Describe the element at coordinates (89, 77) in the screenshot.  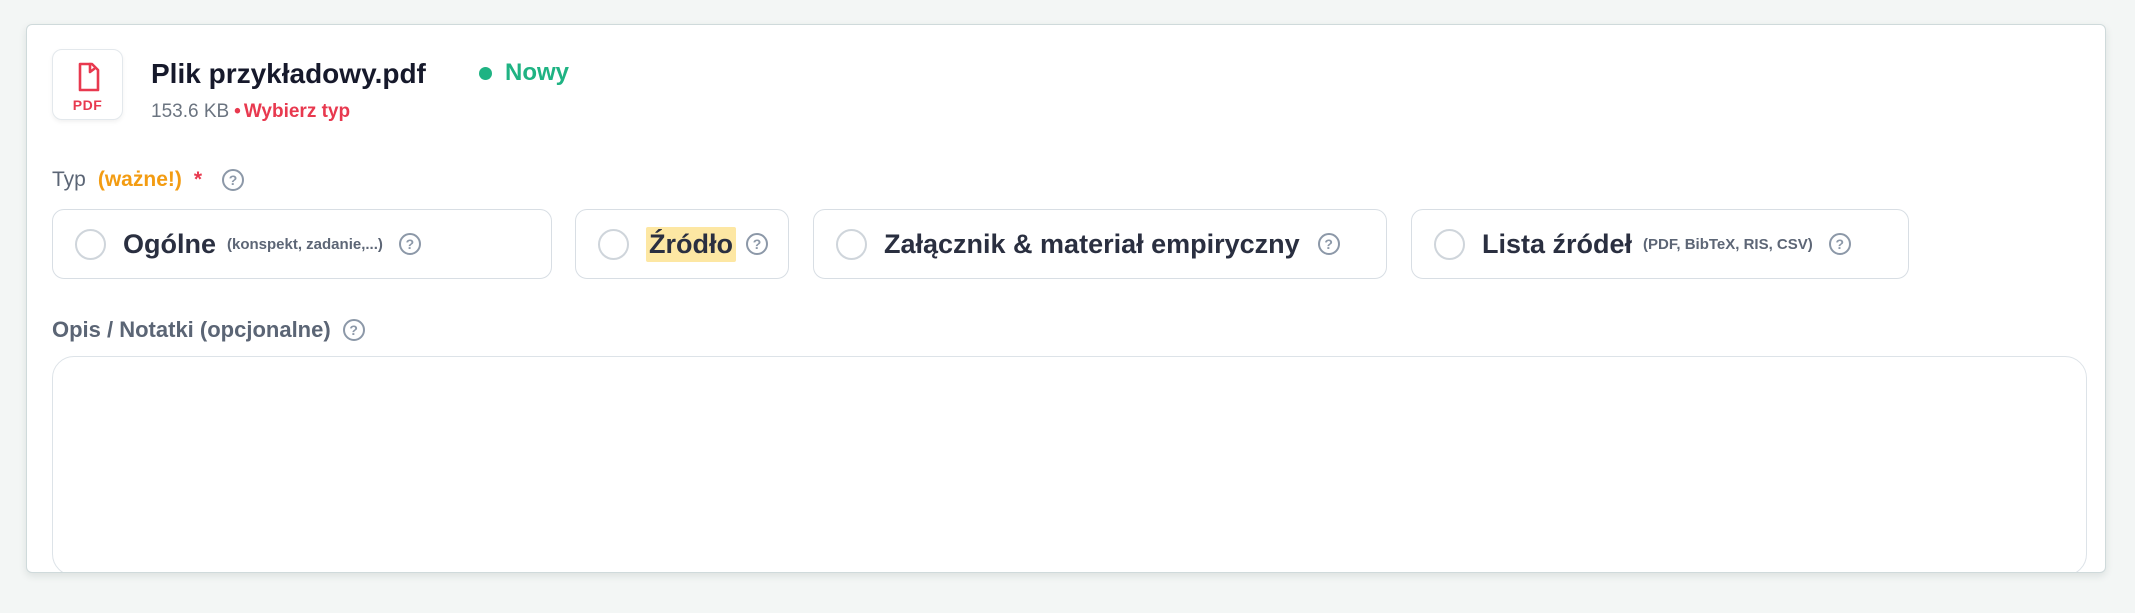
I see `document-icon` at that location.